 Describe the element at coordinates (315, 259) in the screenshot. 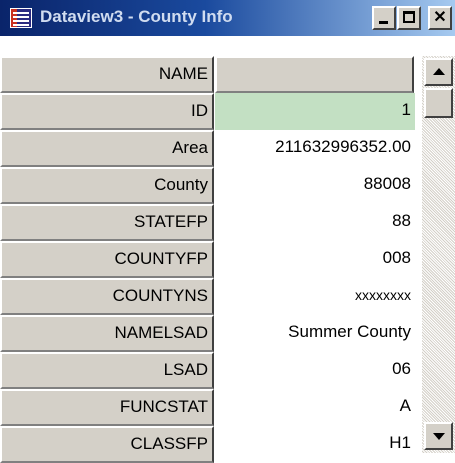

I see `field-value: 008` at that location.